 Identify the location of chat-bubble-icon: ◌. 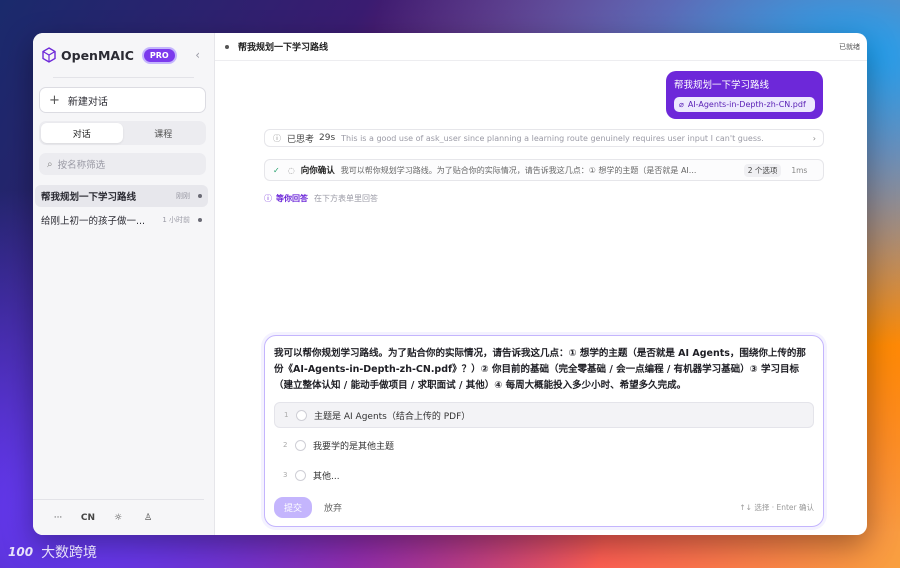
(291, 170).